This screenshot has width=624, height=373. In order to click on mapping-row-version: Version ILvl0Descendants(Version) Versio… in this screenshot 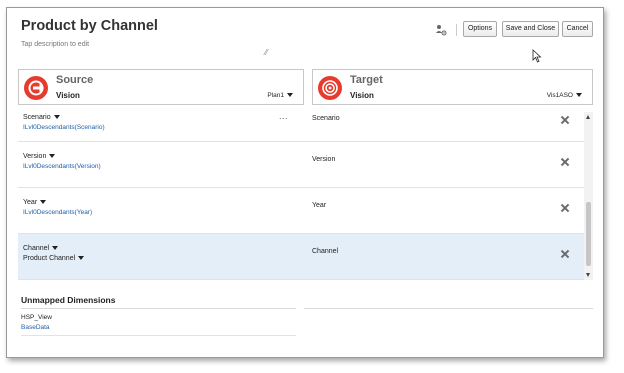, I will do `click(305, 165)`.